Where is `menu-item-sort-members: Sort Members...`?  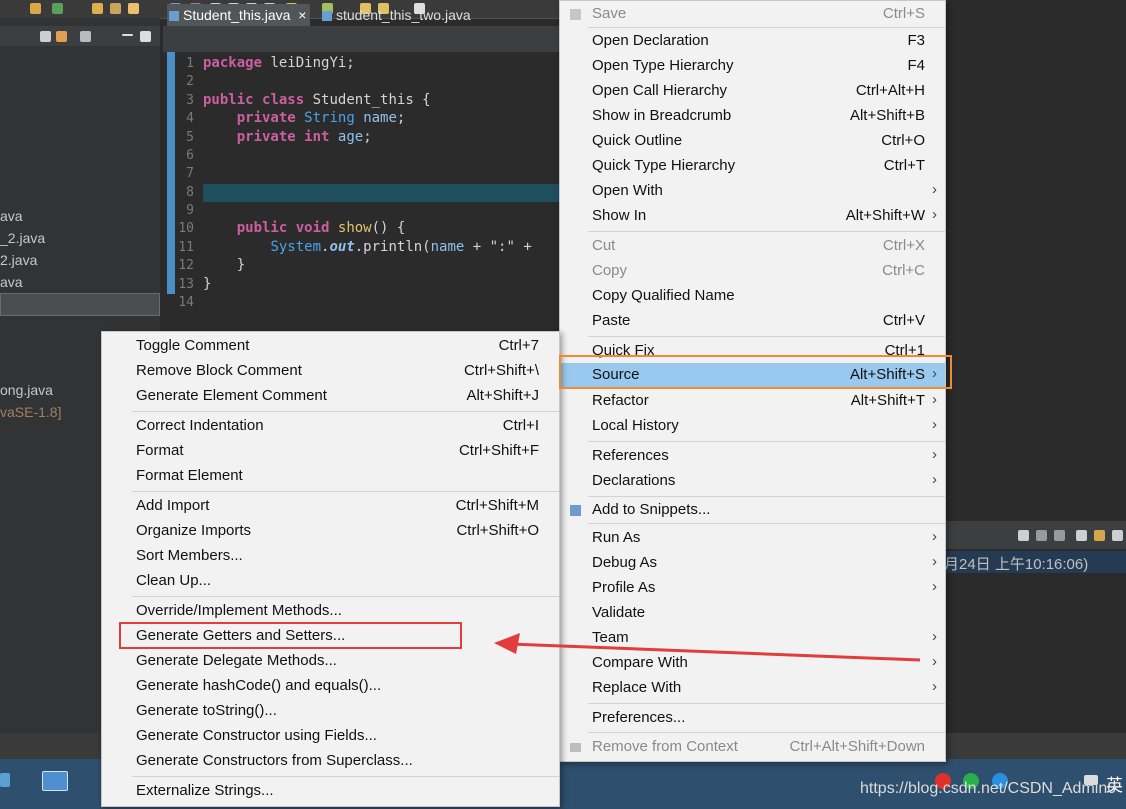 menu-item-sort-members: Sort Members... is located at coordinates (330, 556).